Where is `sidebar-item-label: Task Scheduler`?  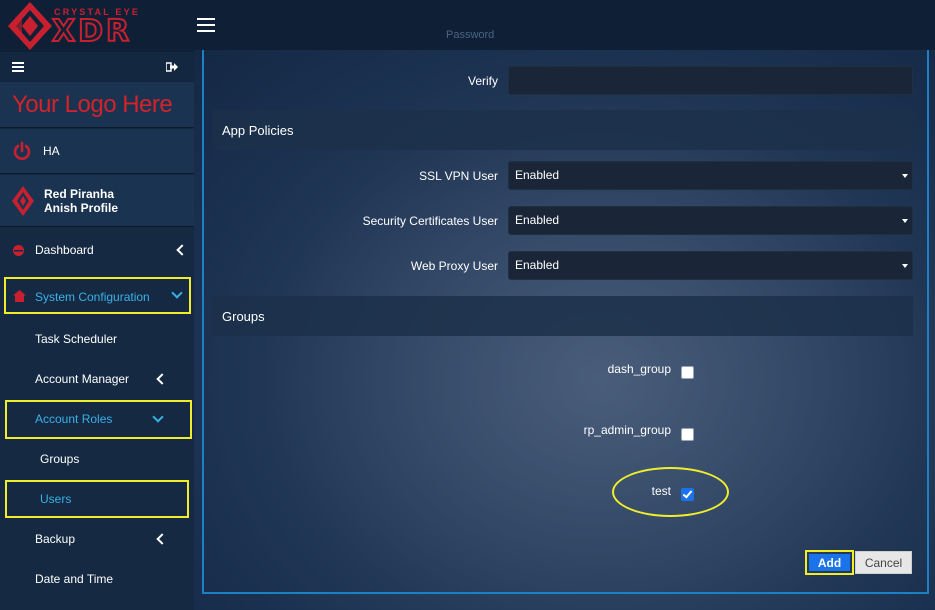
sidebar-item-label: Task Scheduler is located at coordinates (76, 339).